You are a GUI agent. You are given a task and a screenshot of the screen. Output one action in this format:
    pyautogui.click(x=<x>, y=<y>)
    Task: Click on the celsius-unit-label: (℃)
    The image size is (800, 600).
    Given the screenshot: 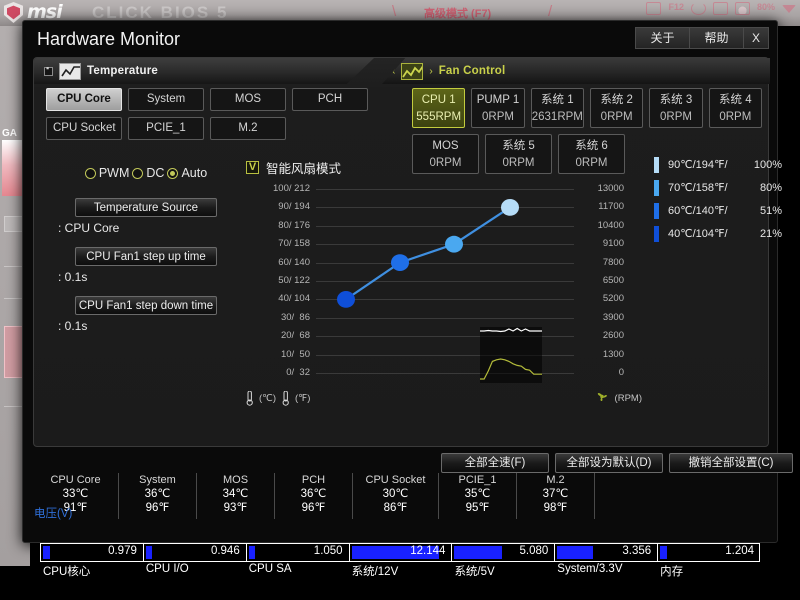 What is the action you would take?
    pyautogui.click(x=267, y=398)
    